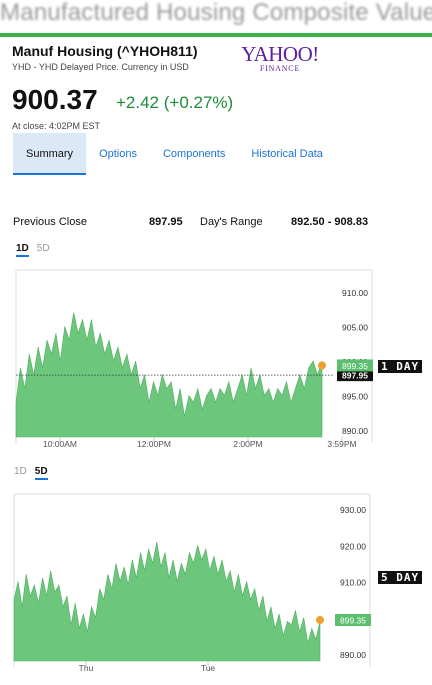  Describe the element at coordinates (355, 327) in the screenshot. I see `y-tick-label: 905.00` at that location.